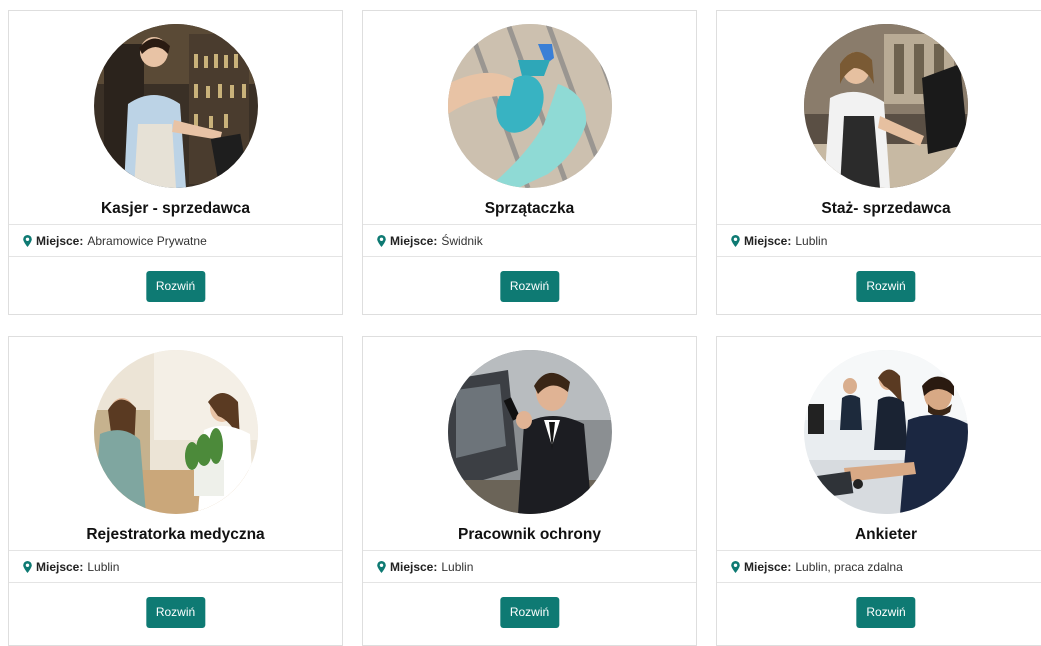  I want to click on job-title: Staż- sprzedawca, so click(886, 208).